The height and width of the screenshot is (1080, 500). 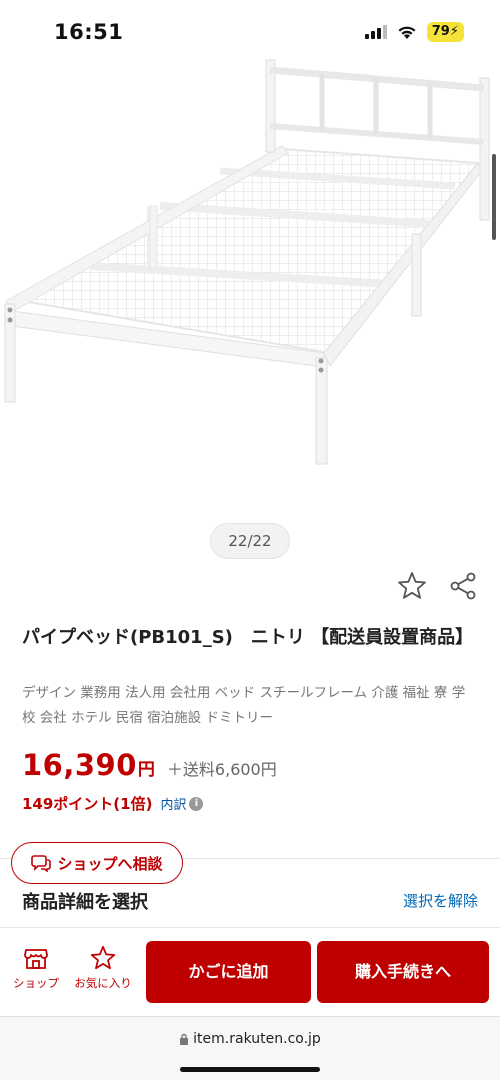 What do you see at coordinates (454, 31) in the screenshot?
I see `charging-icon: ⚡` at bounding box center [454, 31].